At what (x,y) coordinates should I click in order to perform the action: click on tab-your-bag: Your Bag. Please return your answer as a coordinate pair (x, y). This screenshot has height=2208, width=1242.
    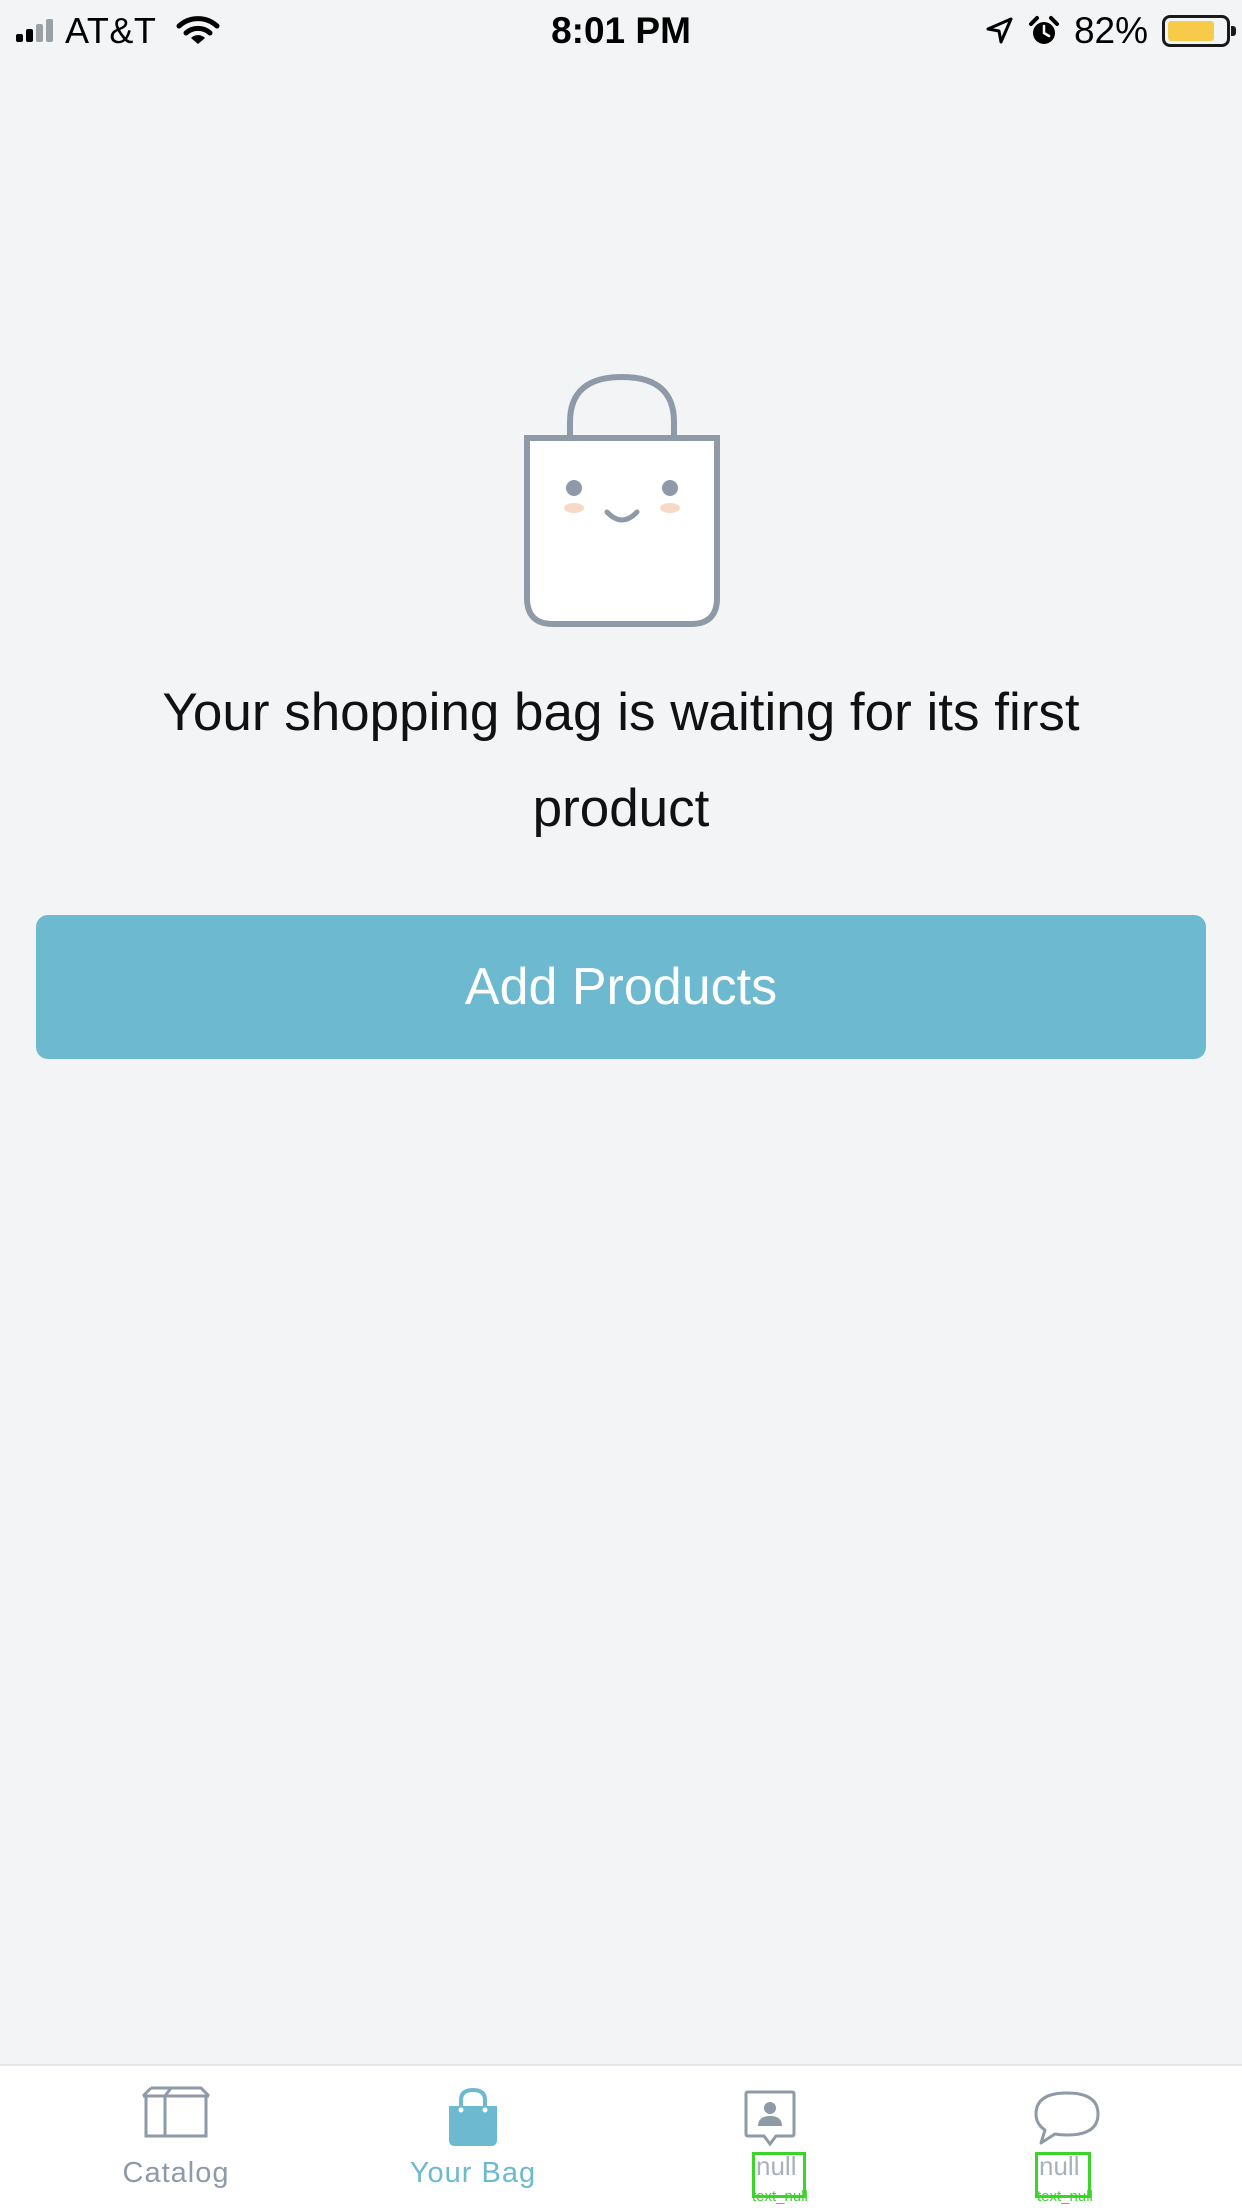
    Looking at the image, I should click on (473, 2137).